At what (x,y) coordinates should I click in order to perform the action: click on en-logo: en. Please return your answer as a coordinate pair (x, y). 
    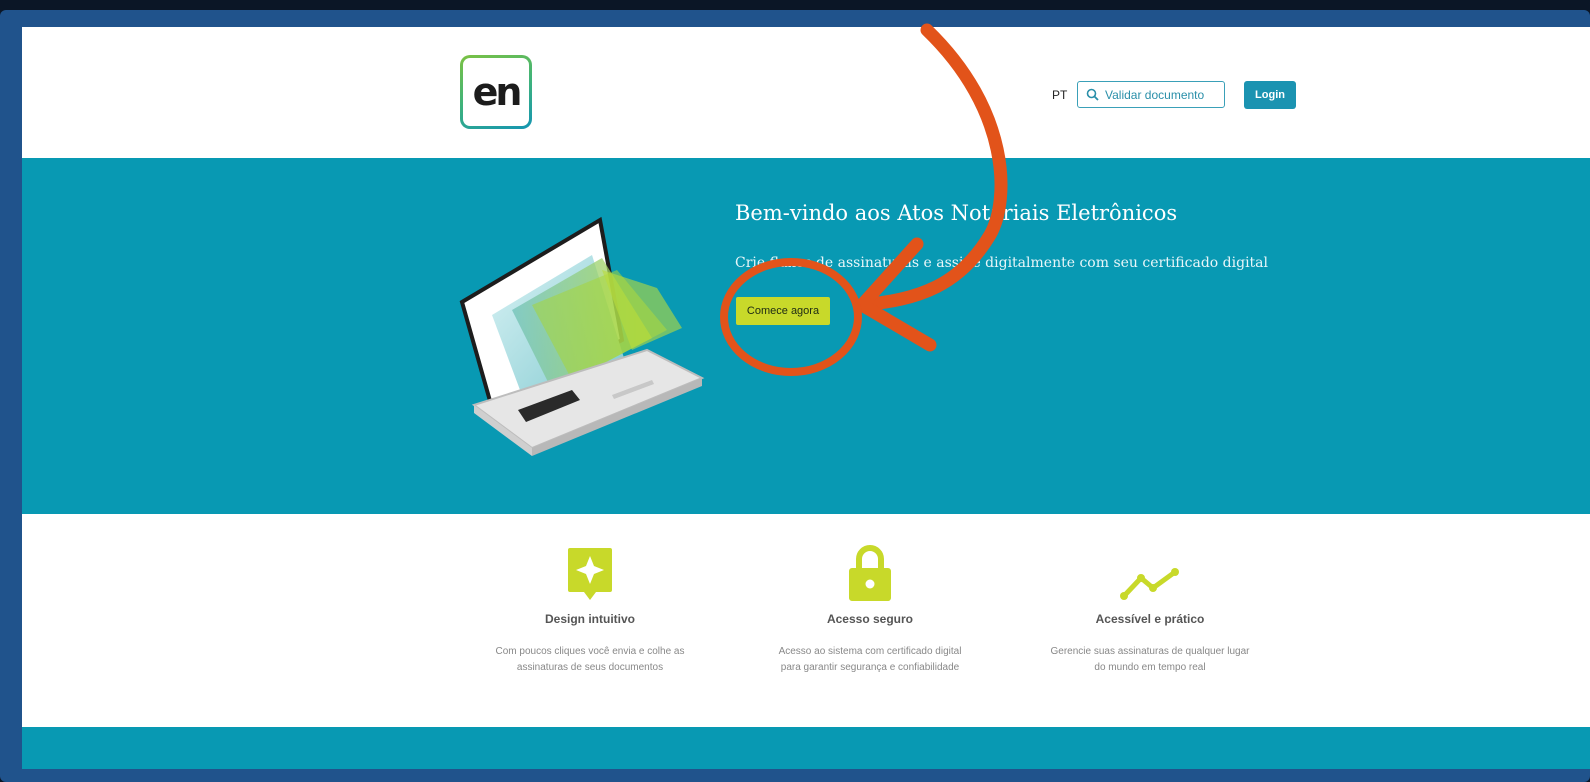
    Looking at the image, I should click on (496, 92).